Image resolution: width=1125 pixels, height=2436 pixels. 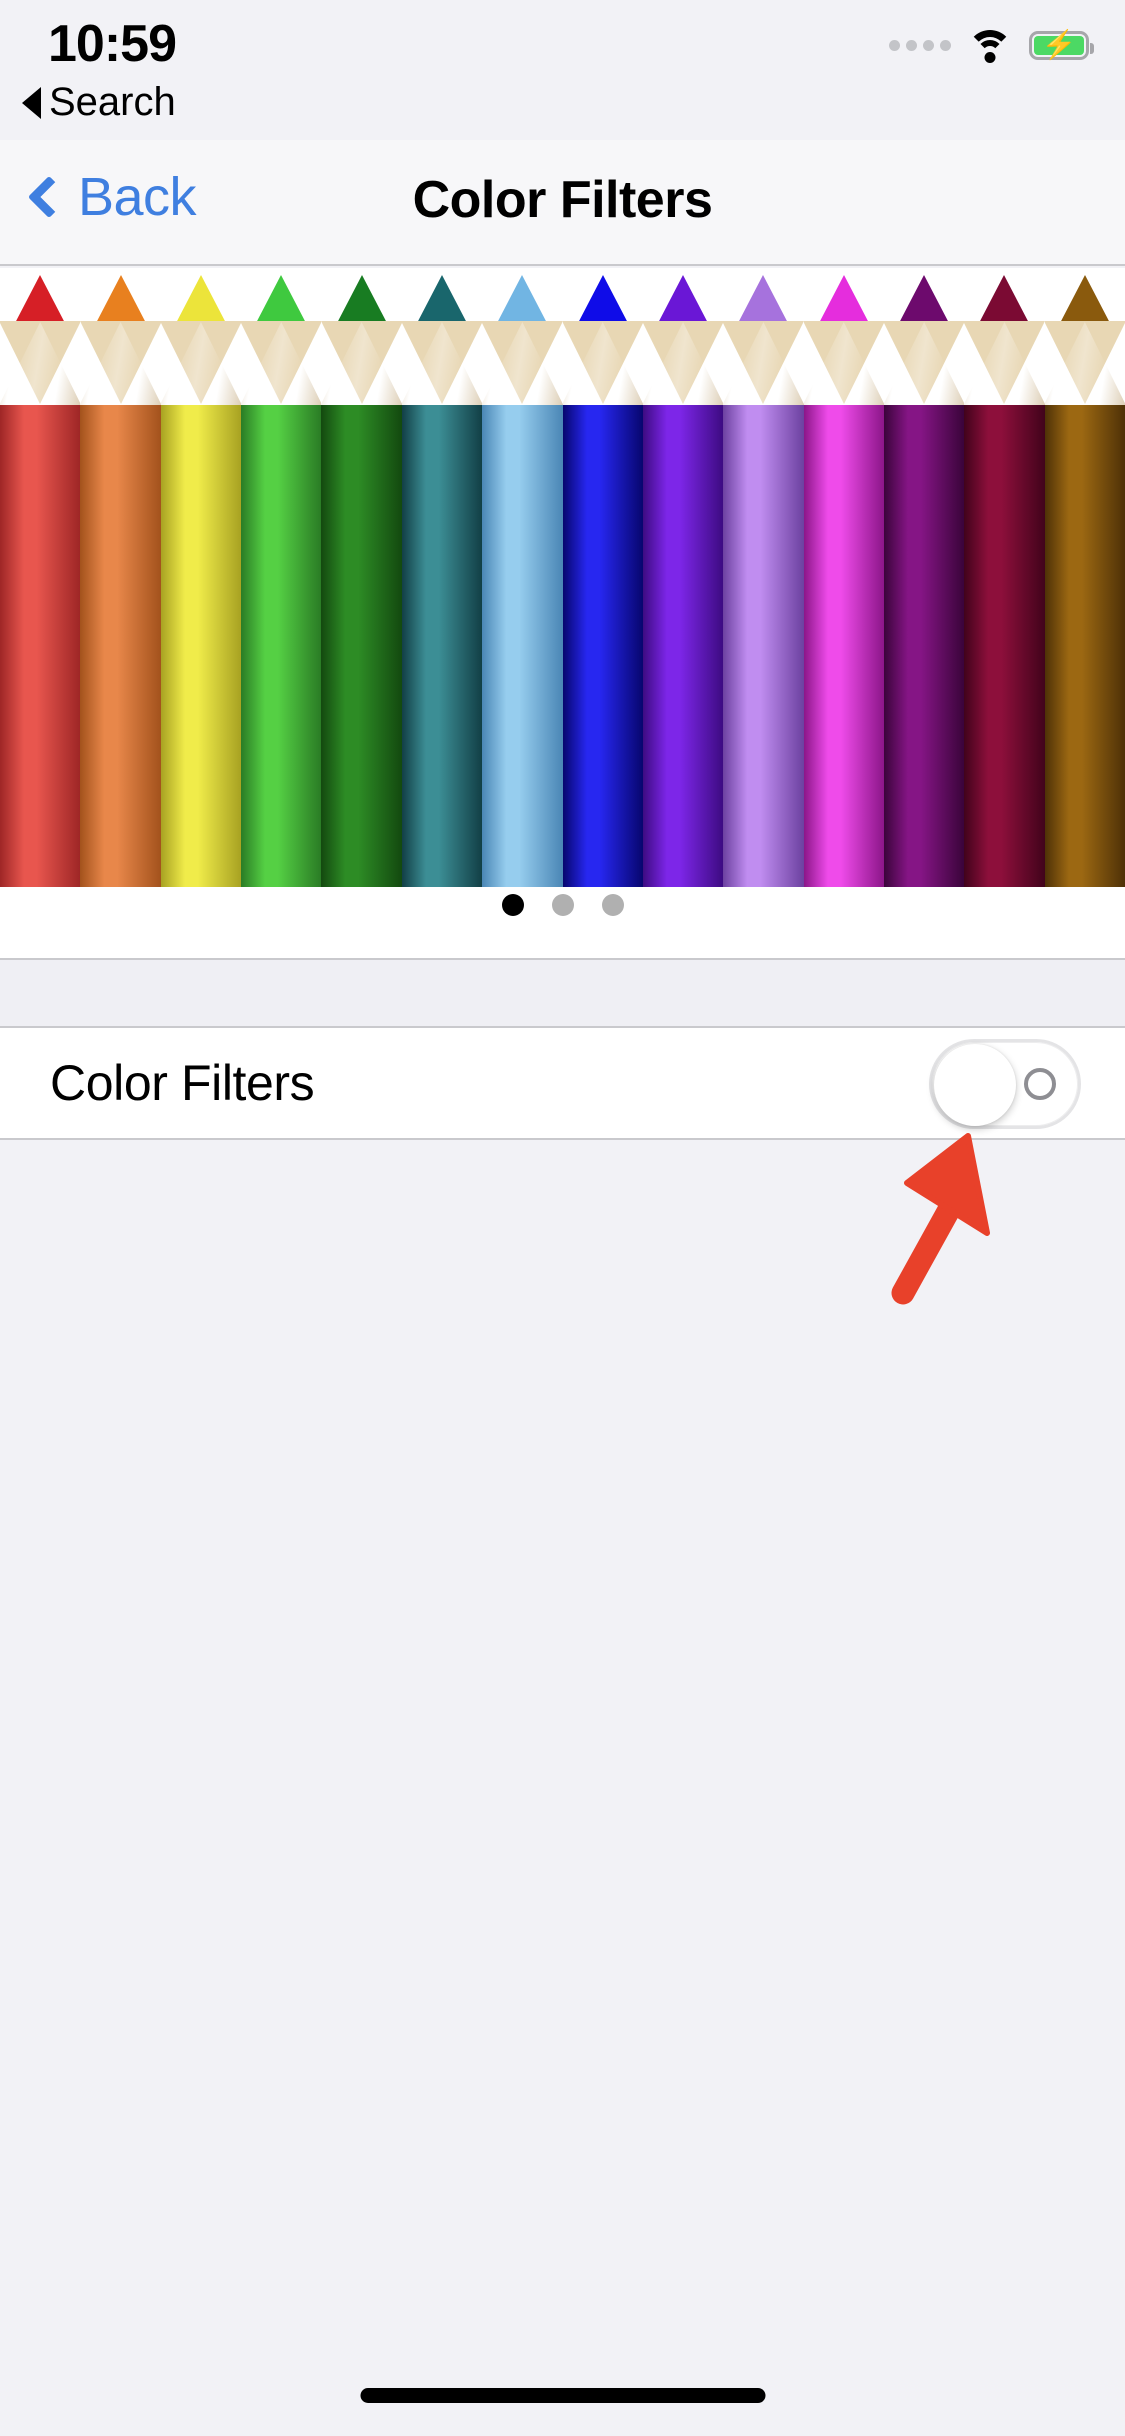 I want to click on circle-off-icon, so click(x=1040, y=1084).